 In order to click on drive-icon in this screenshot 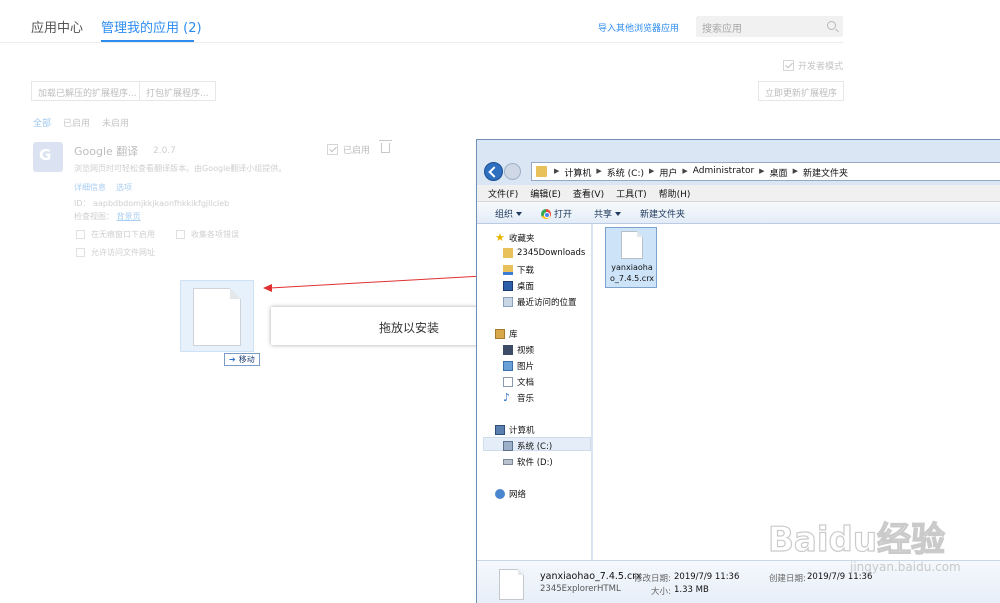, I will do `click(508, 462)`.